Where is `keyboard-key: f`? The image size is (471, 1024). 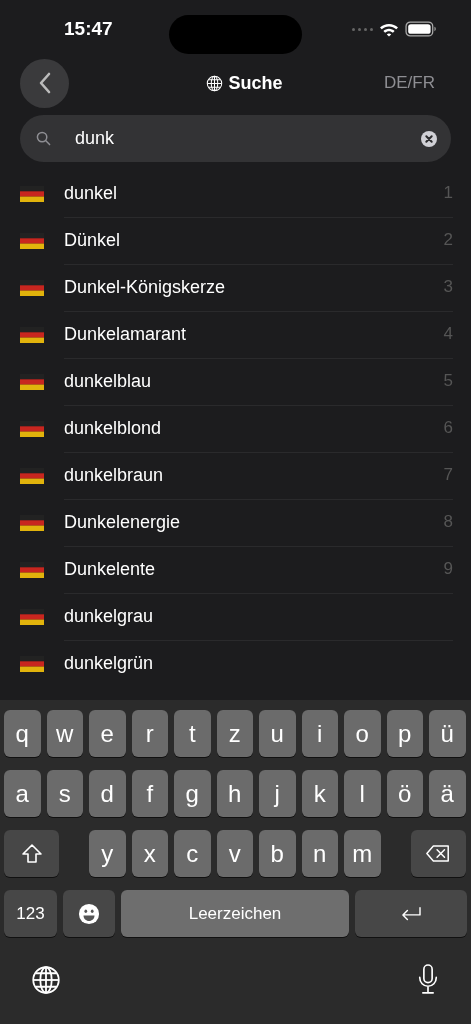 keyboard-key: f is located at coordinates (149, 793).